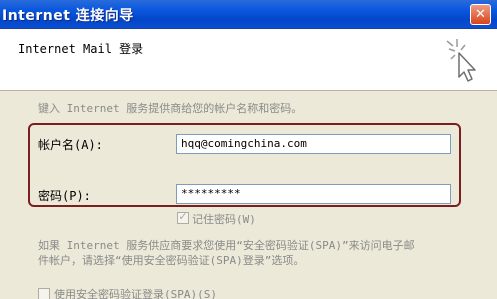  Describe the element at coordinates (81, 49) in the screenshot. I see `page-title: Internet Mail 登录` at that location.